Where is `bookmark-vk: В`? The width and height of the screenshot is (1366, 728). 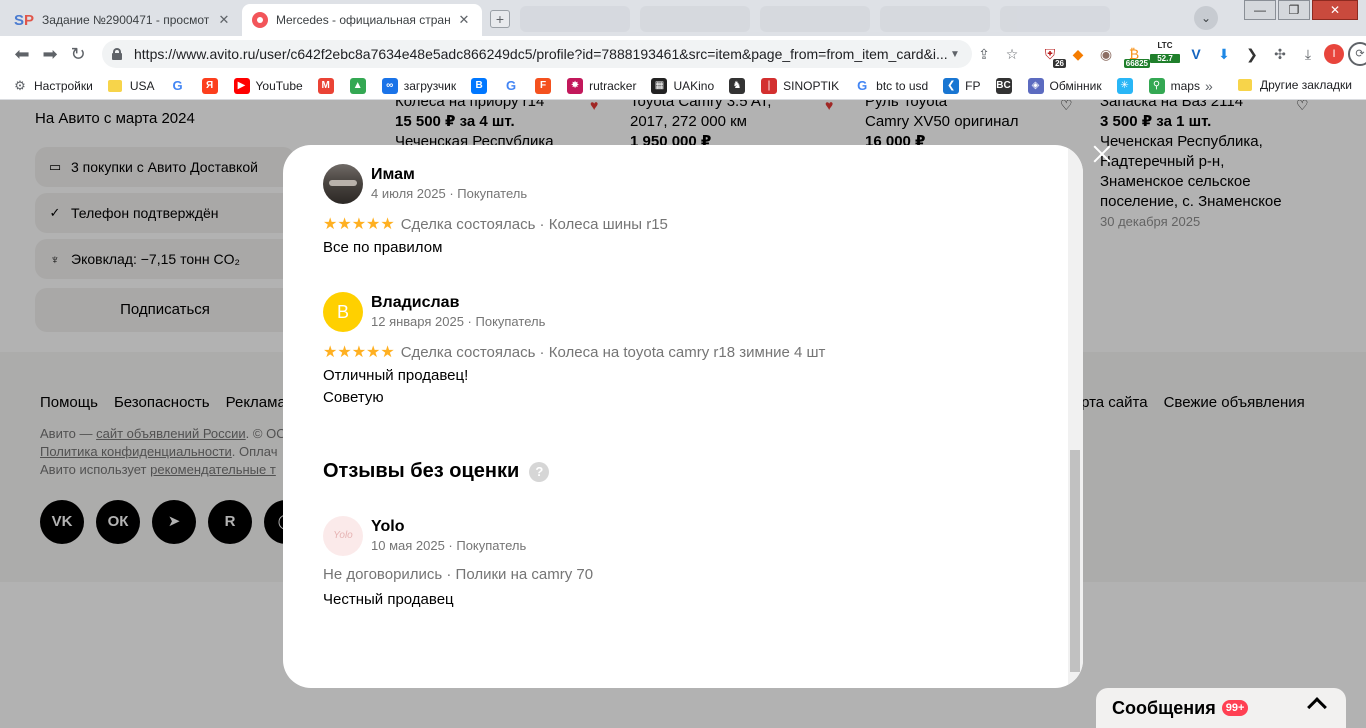
bookmark-vk: В is located at coordinates (482, 85).